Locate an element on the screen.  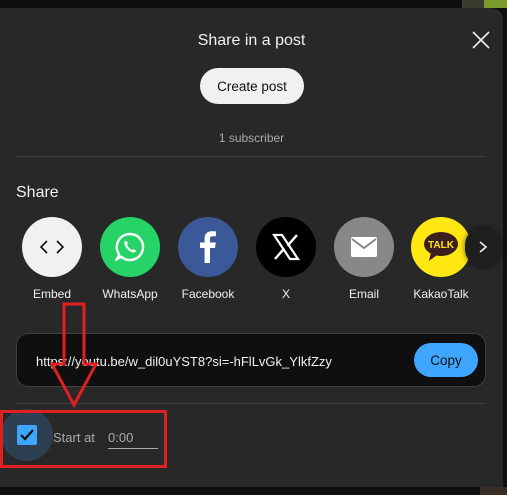
chevron-right-icon is located at coordinates (483, 247).